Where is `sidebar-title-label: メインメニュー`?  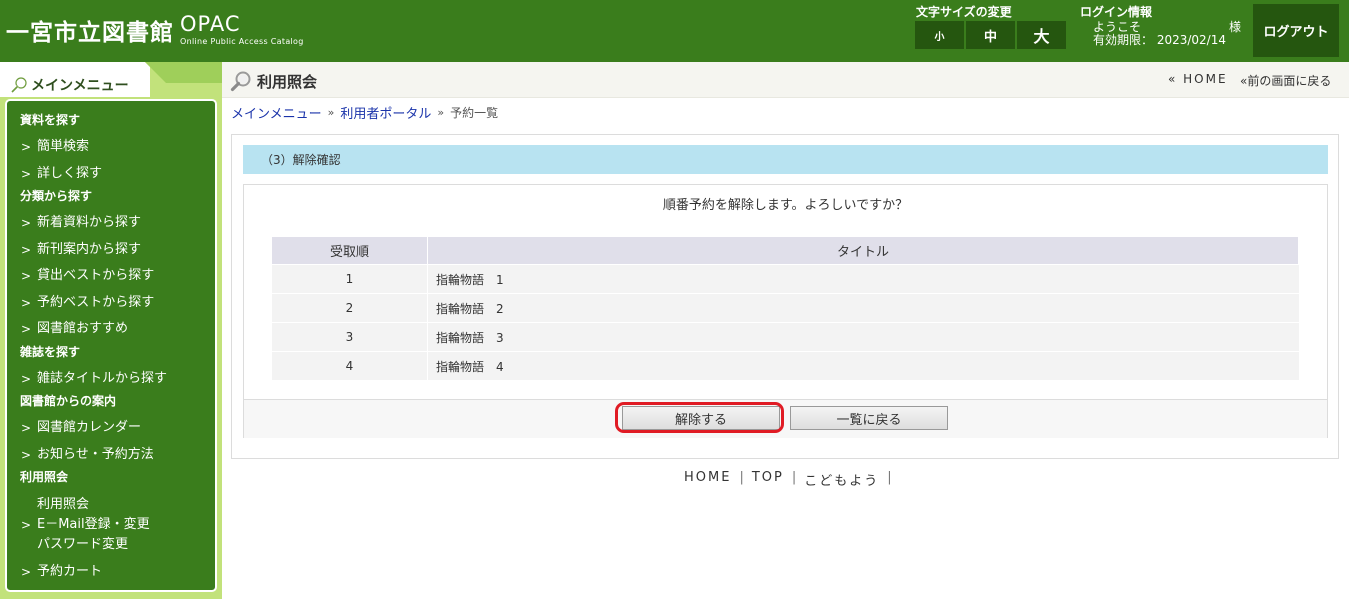 sidebar-title-label: メインメニュー is located at coordinates (80, 86).